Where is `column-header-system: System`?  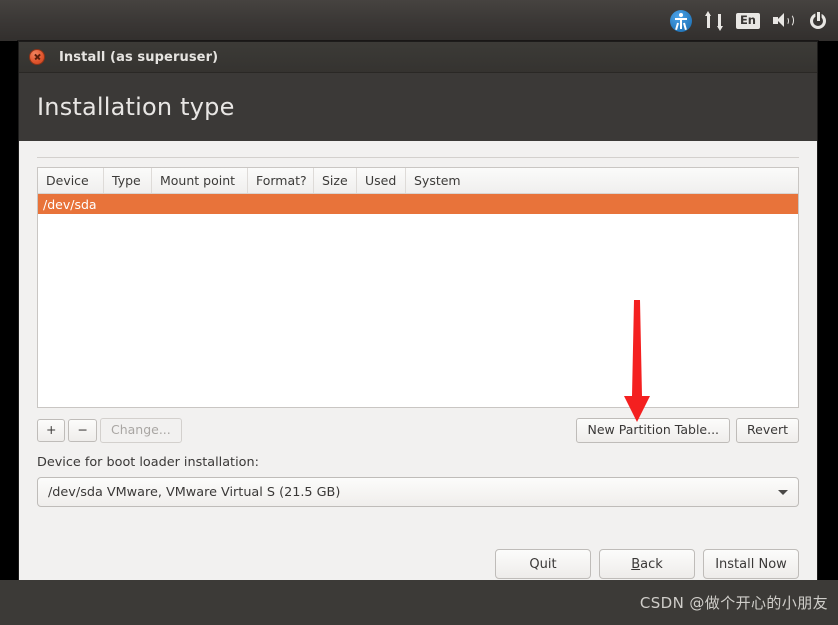 column-header-system: System is located at coordinates (602, 180).